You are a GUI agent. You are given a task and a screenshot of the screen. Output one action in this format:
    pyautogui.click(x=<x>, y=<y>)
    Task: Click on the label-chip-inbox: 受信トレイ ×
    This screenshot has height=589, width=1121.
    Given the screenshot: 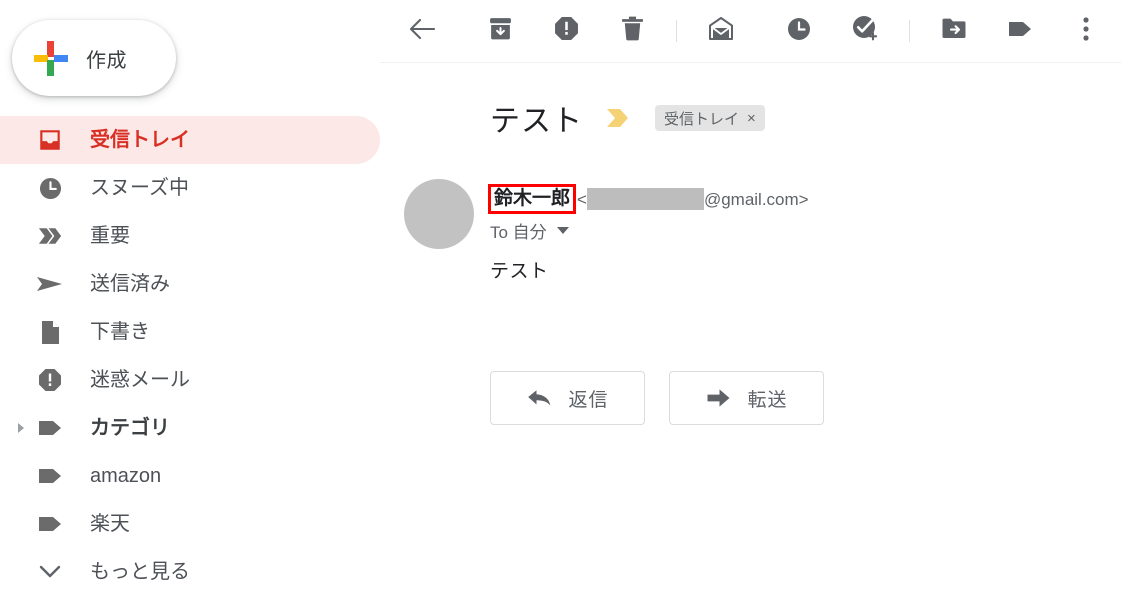 What is the action you would take?
    pyautogui.click(x=710, y=118)
    